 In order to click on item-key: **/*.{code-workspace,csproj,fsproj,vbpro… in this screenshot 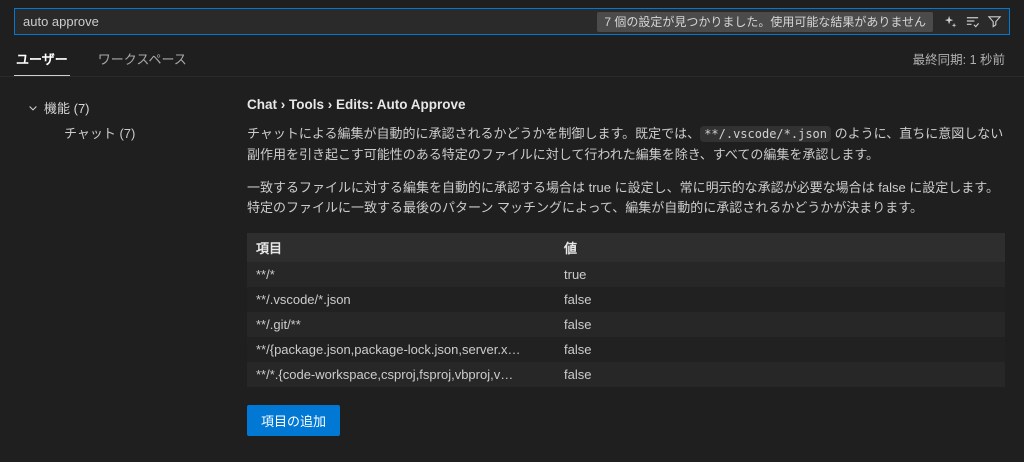, I will do `click(385, 375)`.